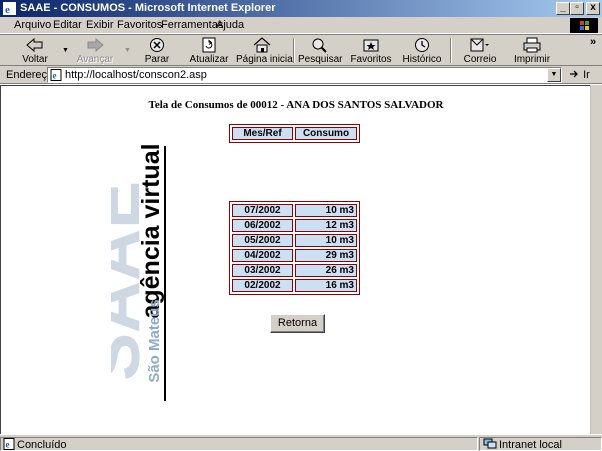 The height and width of the screenshot is (451, 602). Describe the element at coordinates (32, 25) in the screenshot. I see `menu-arquivo: Arquivo` at that location.